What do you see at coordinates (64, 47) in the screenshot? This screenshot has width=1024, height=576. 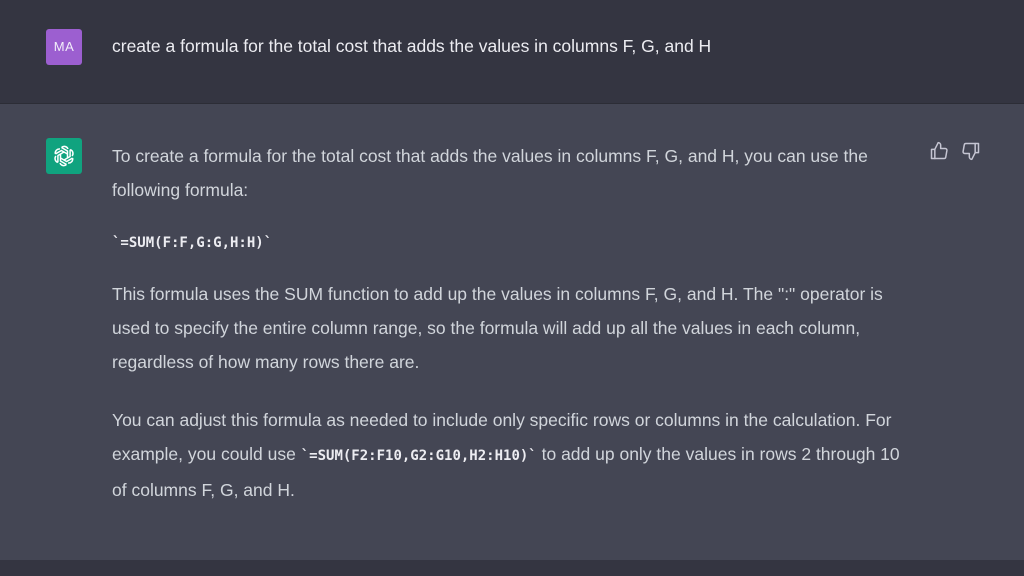 I see `user-avatar: MA` at bounding box center [64, 47].